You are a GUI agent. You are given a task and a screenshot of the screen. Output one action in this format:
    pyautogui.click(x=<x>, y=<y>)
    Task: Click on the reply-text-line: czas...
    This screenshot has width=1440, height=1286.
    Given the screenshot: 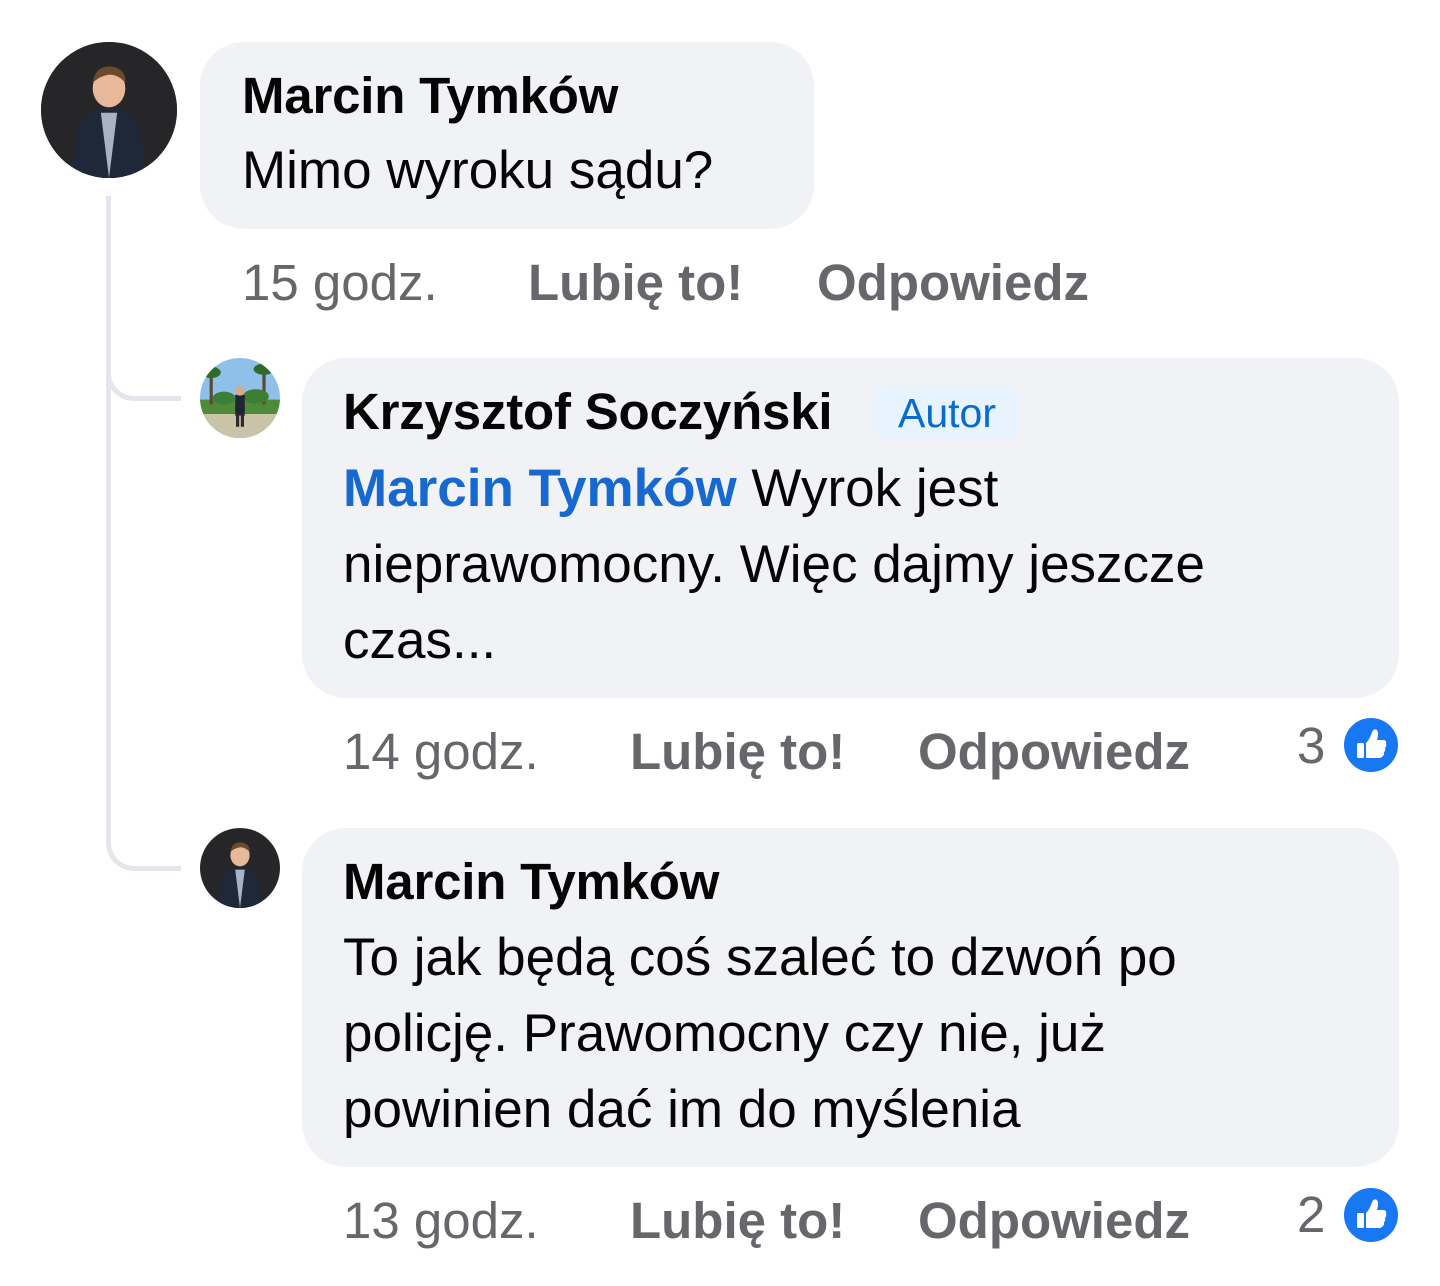 What is the action you would take?
    pyautogui.click(x=420, y=640)
    